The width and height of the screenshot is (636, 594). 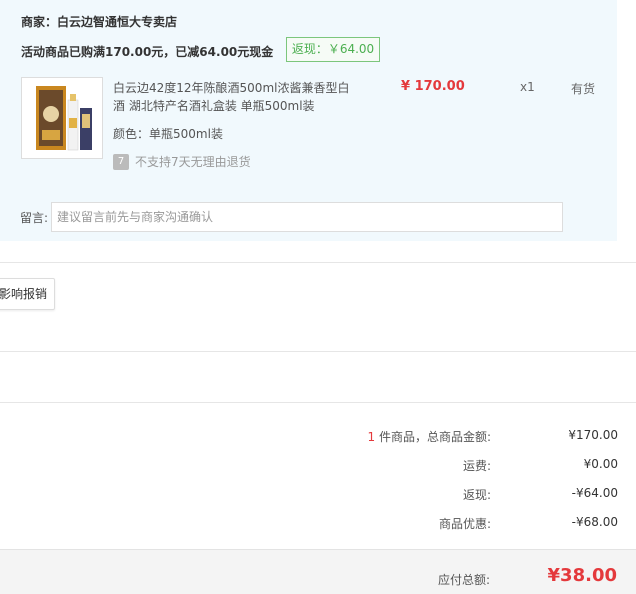 What do you see at coordinates (193, 162) in the screenshot?
I see `return-policy-text: 不支持7天无理由退货` at bounding box center [193, 162].